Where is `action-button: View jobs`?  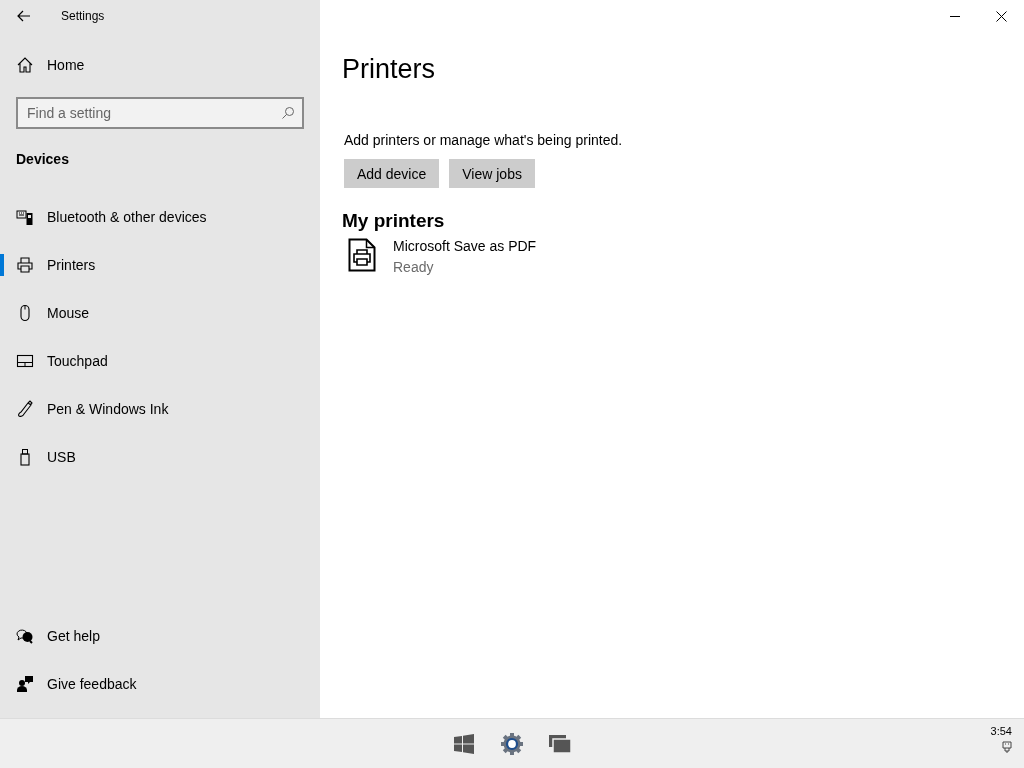
action-button: View jobs is located at coordinates (492, 173).